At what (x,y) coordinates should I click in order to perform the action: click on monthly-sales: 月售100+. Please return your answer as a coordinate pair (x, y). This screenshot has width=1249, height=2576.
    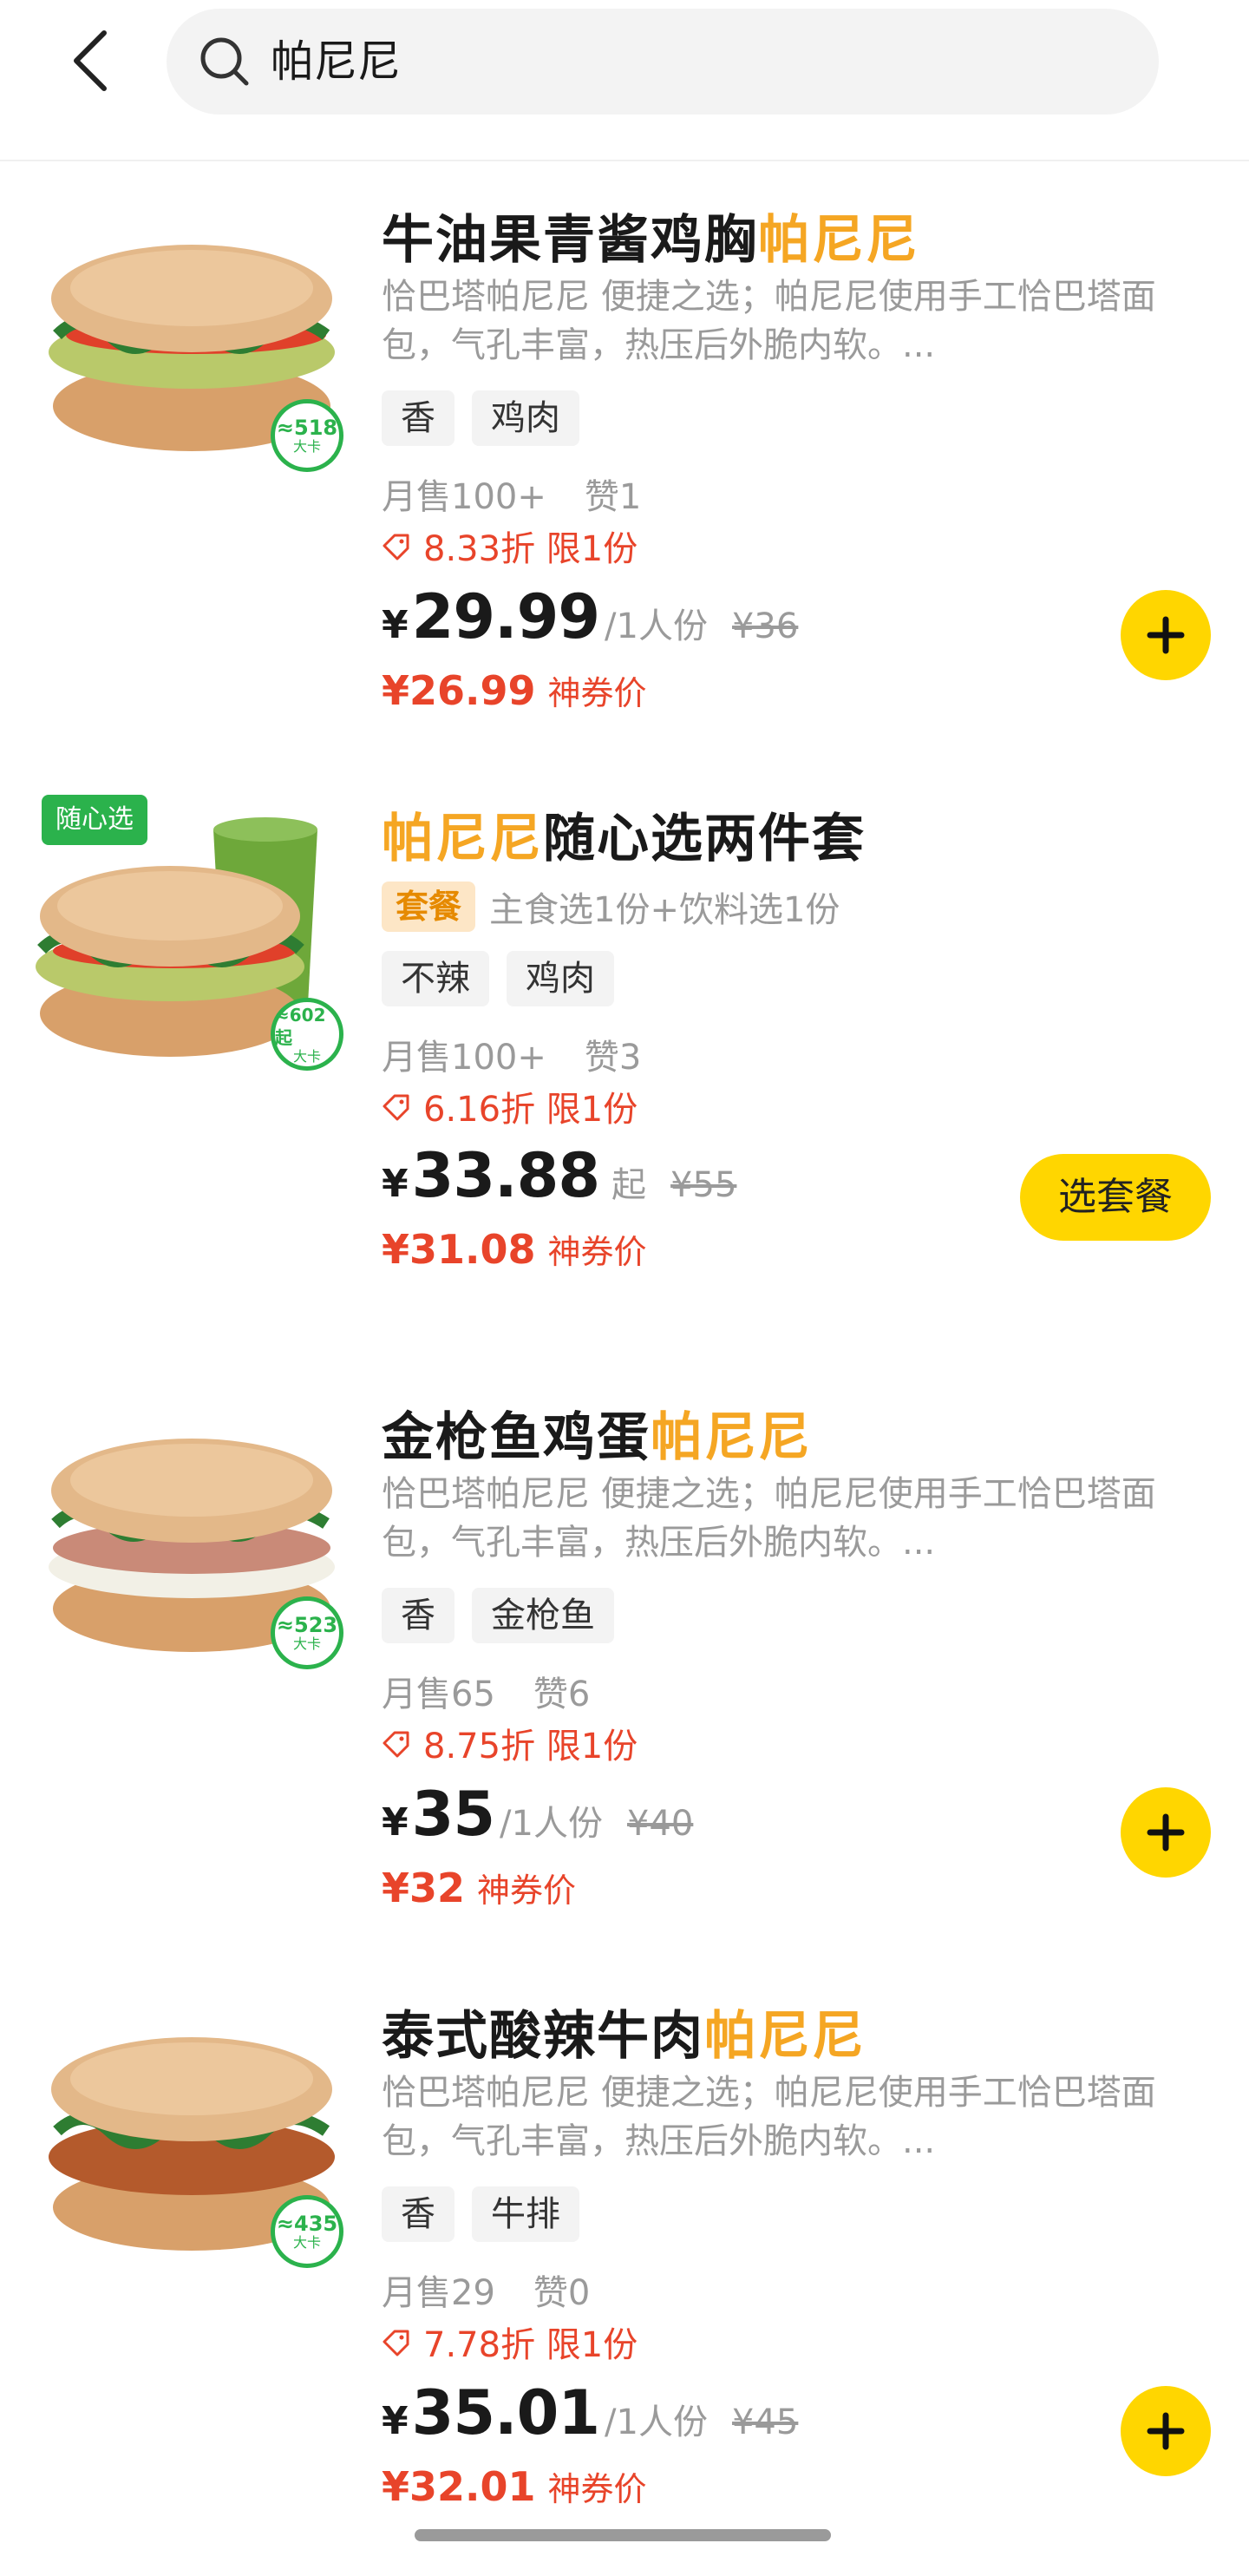
    Looking at the image, I should click on (464, 1058).